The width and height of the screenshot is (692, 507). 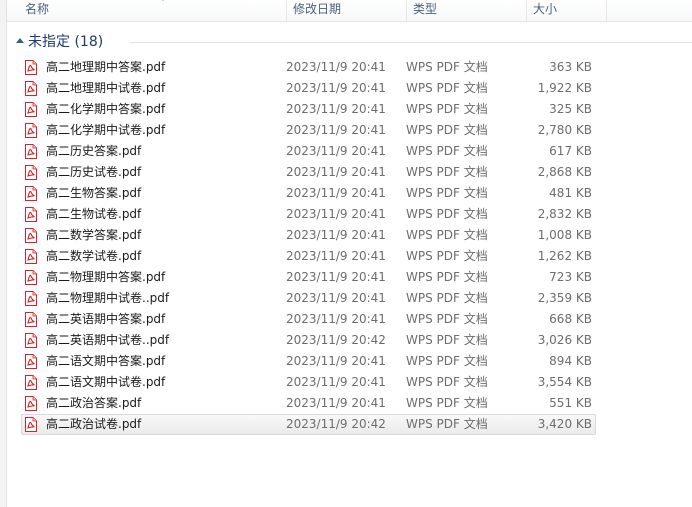 What do you see at coordinates (106, 109) in the screenshot?
I see `file-name: 高二化学期中答案.pdf` at bounding box center [106, 109].